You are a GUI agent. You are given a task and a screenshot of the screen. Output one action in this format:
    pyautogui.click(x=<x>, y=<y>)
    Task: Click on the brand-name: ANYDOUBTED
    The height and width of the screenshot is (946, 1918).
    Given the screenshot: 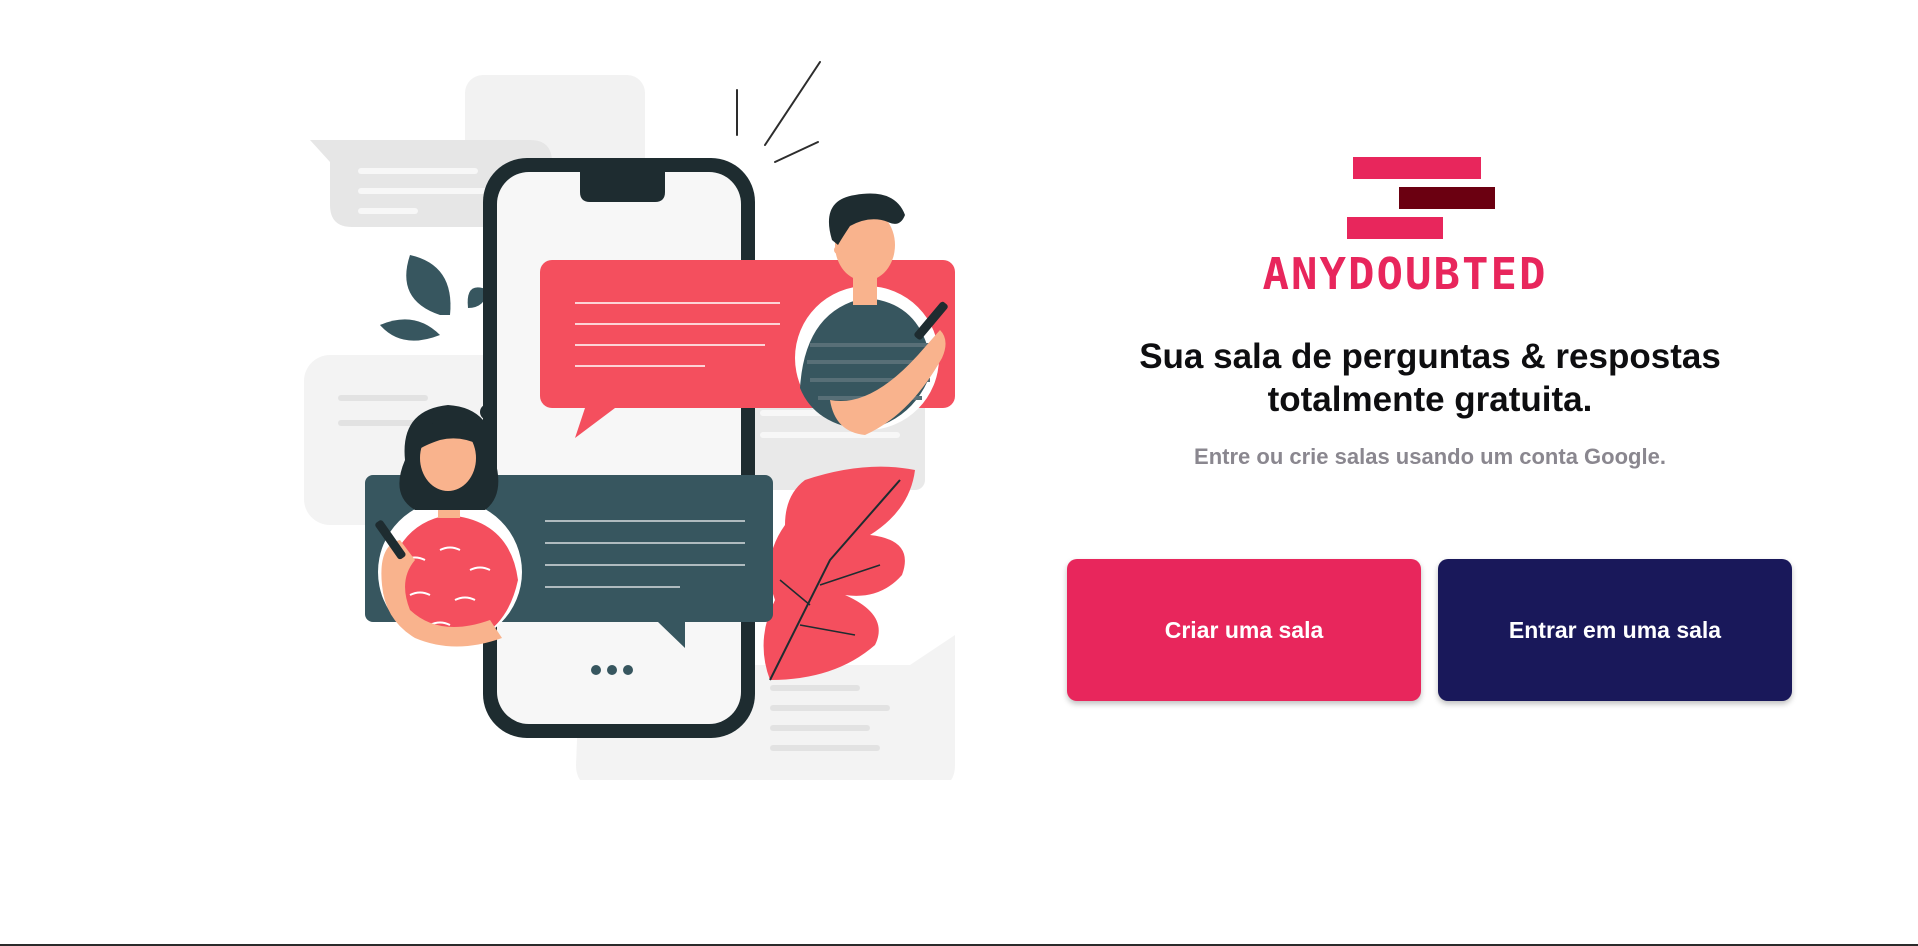 What is the action you would take?
    pyautogui.click(x=1405, y=274)
    